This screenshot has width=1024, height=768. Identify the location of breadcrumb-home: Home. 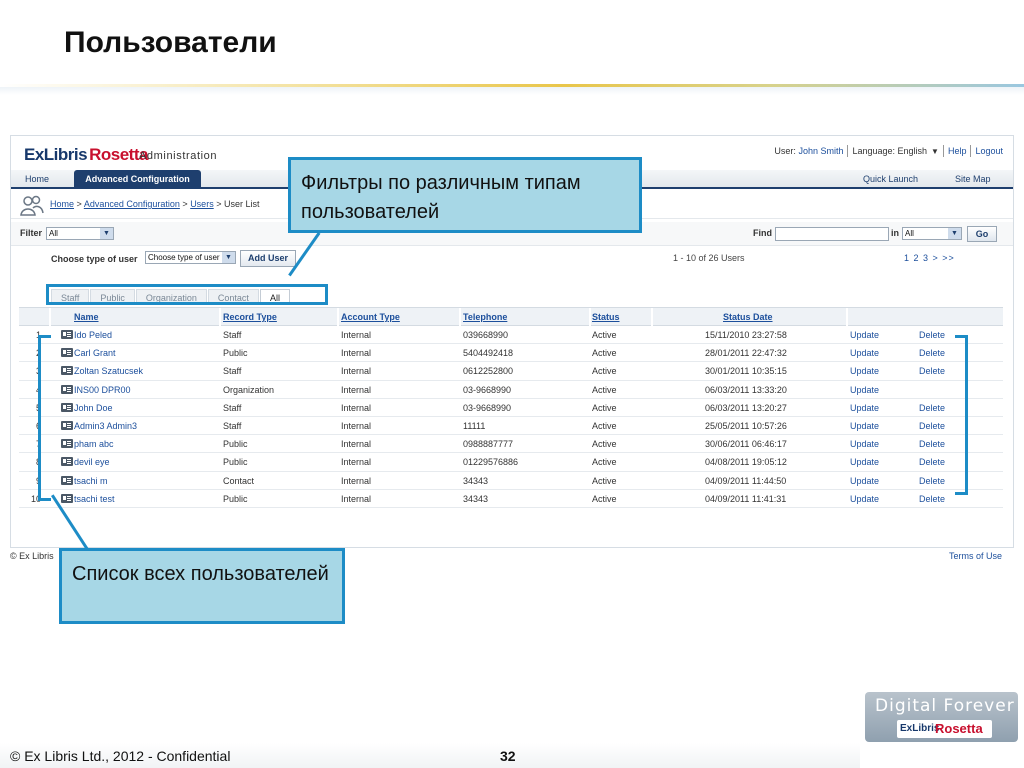
(62, 204).